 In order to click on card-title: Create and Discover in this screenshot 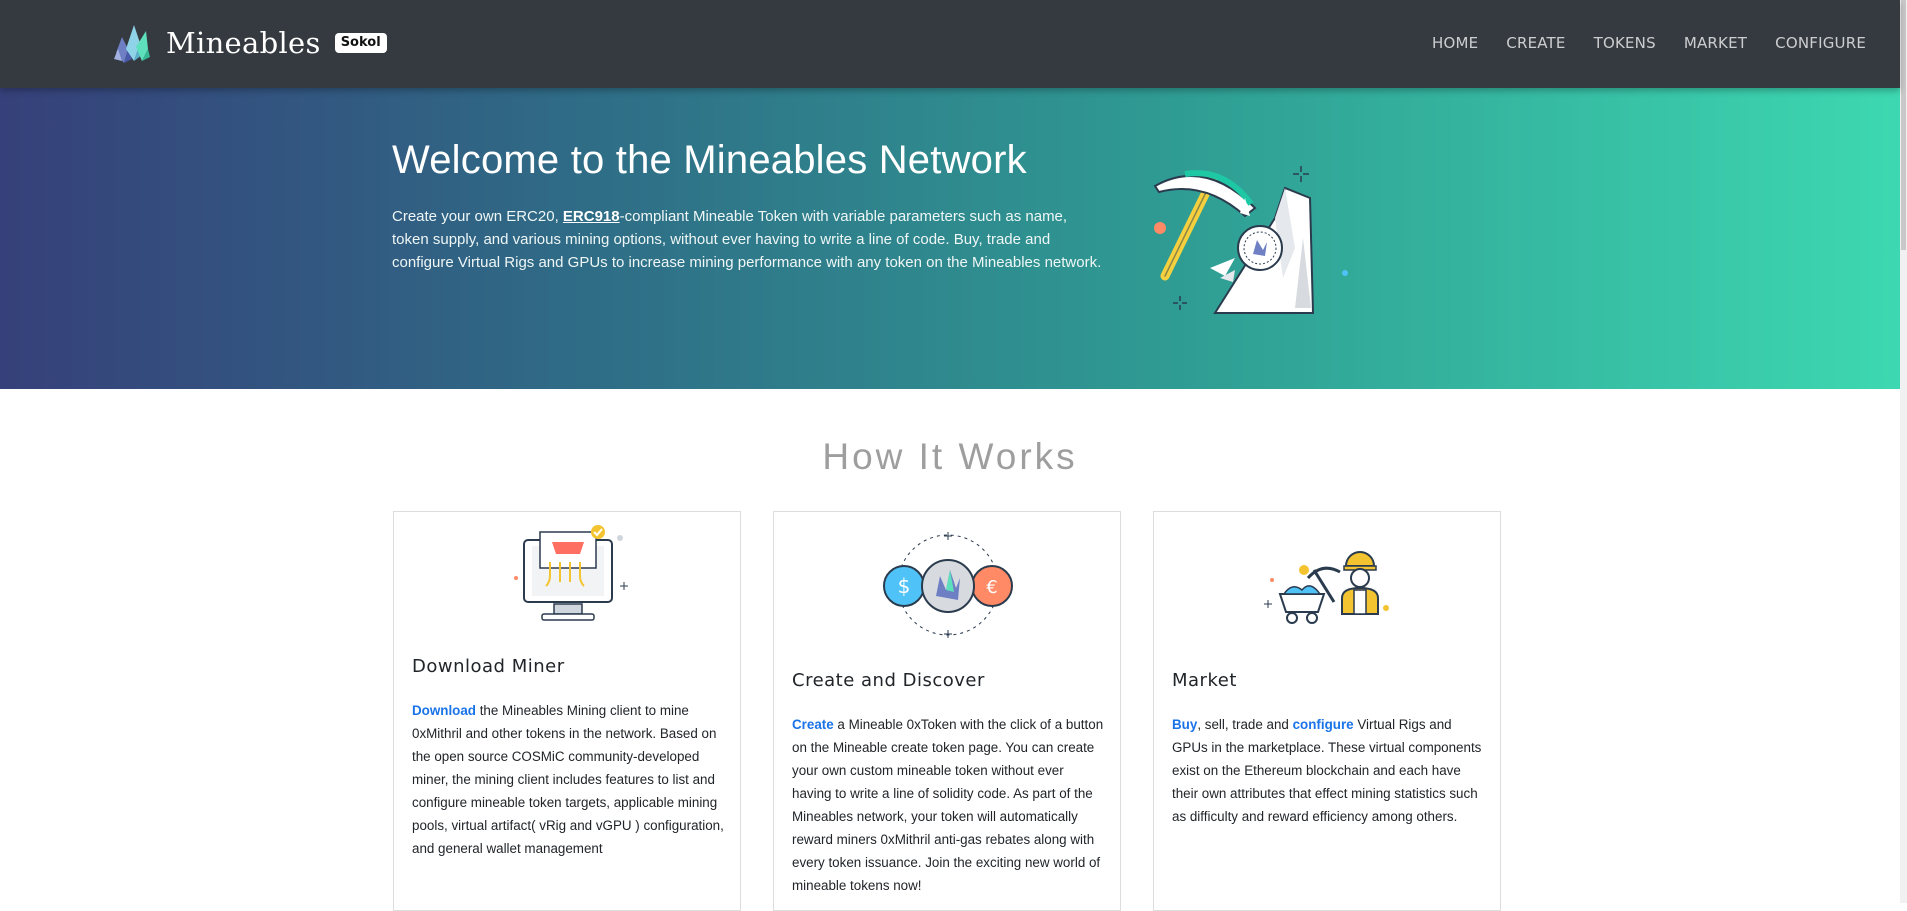, I will do `click(888, 680)`.